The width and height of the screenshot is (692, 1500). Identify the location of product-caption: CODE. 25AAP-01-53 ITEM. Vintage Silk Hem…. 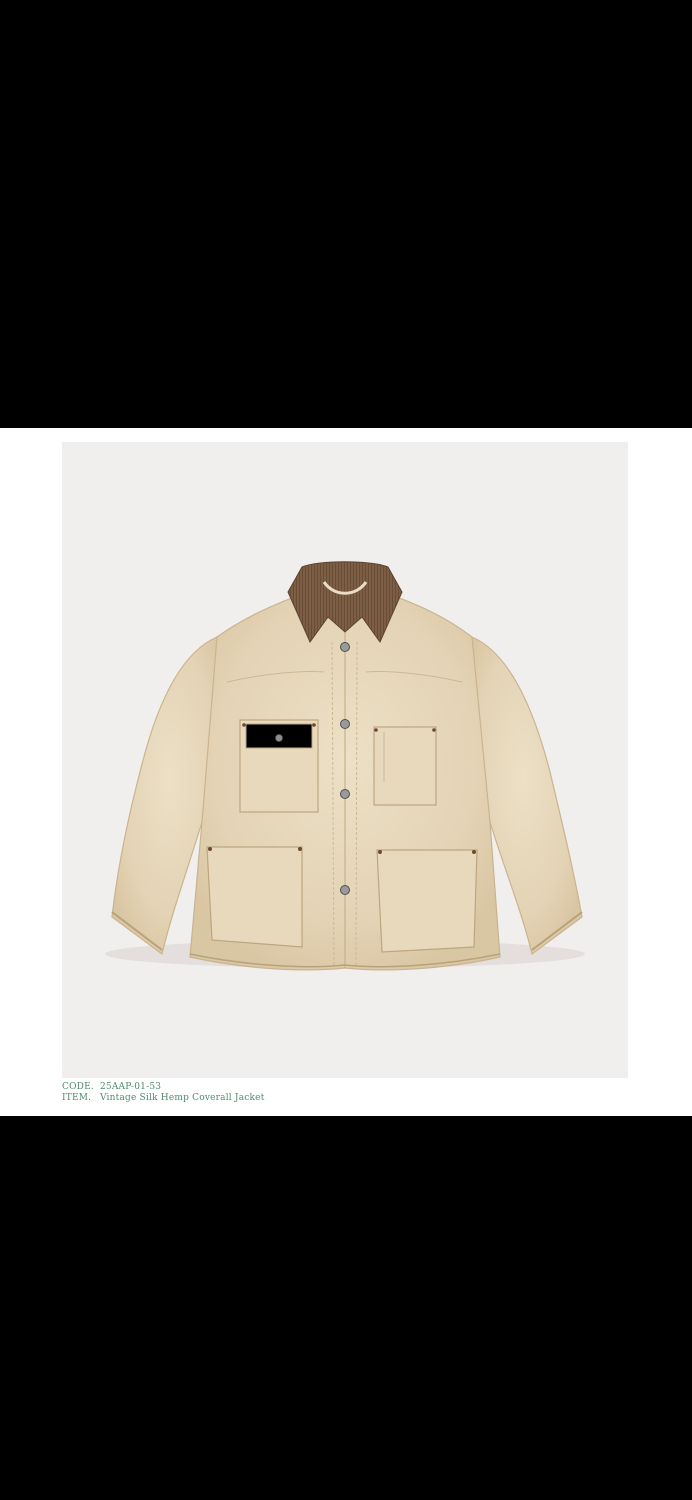
(345, 1093).